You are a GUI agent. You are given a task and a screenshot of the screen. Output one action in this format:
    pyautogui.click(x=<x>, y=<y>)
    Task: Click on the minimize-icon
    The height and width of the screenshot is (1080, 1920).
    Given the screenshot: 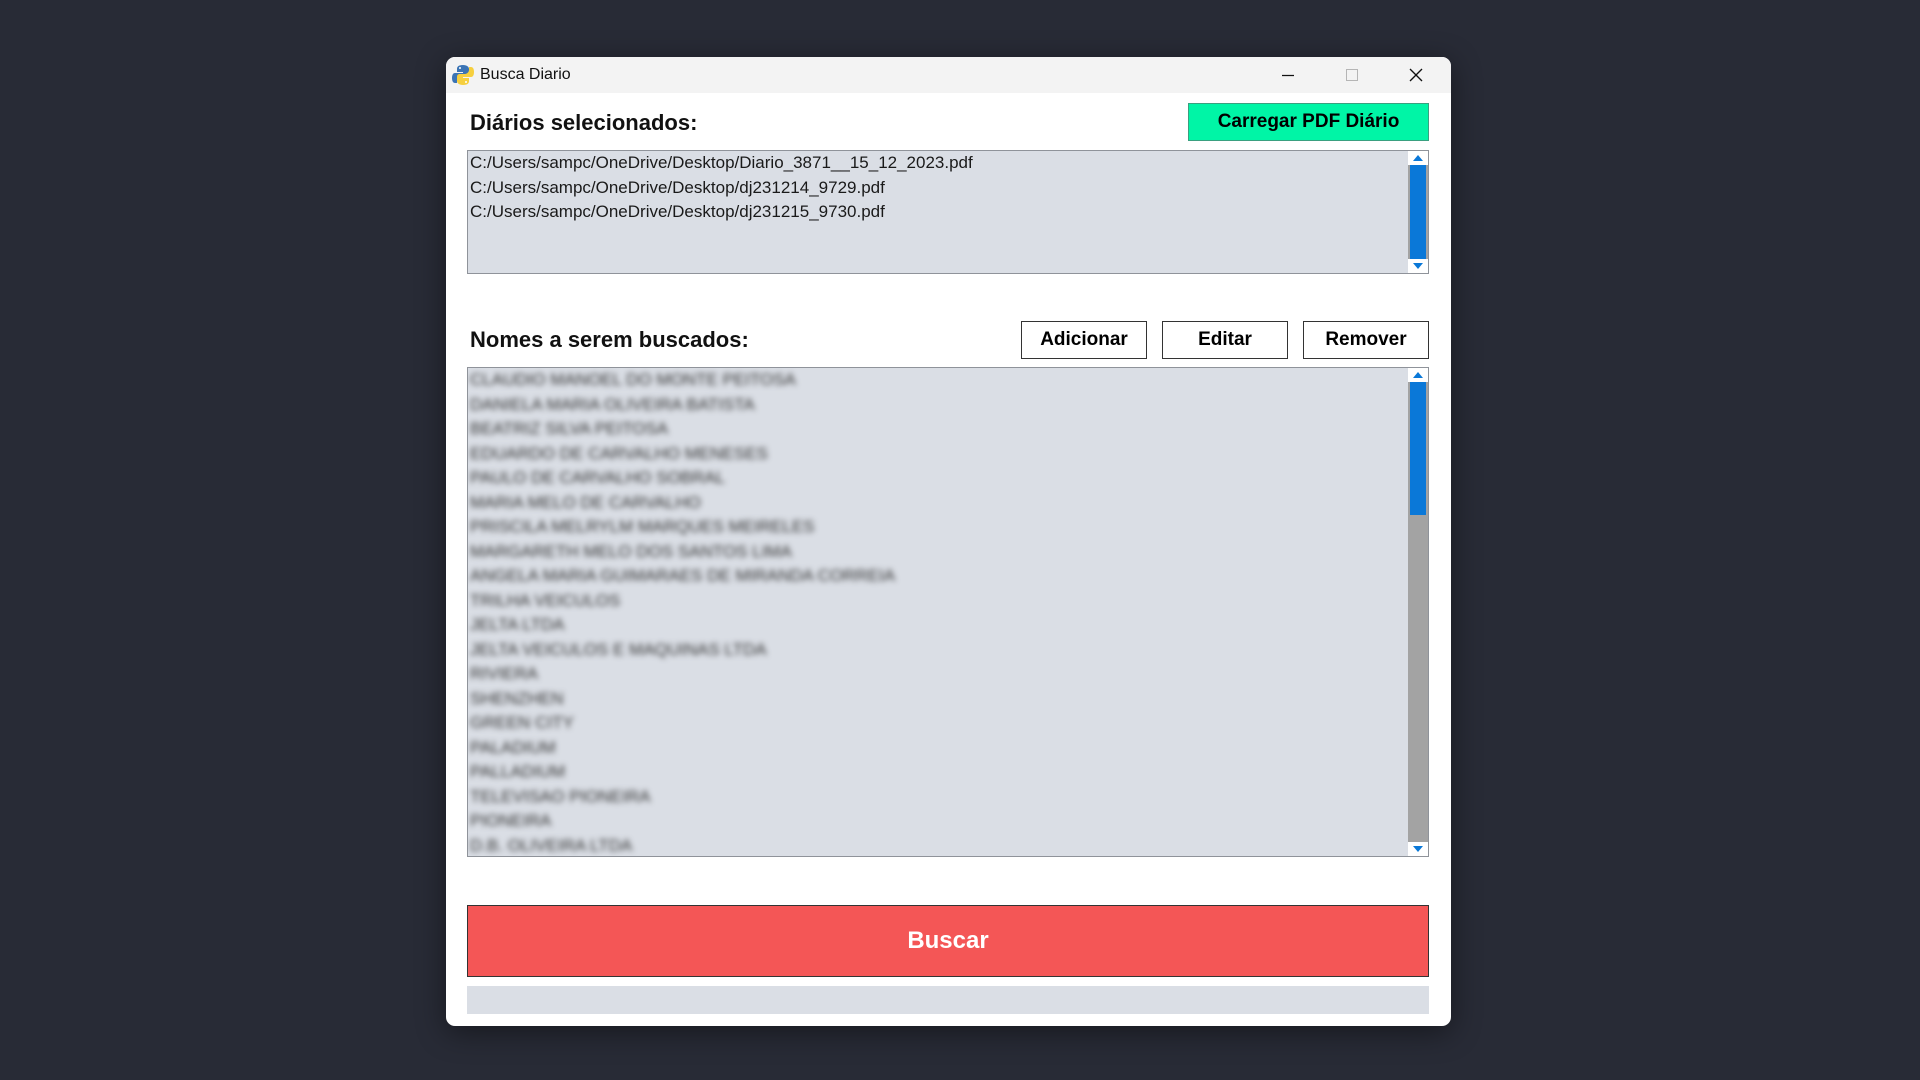 What is the action you would take?
    pyautogui.click(x=1288, y=75)
    